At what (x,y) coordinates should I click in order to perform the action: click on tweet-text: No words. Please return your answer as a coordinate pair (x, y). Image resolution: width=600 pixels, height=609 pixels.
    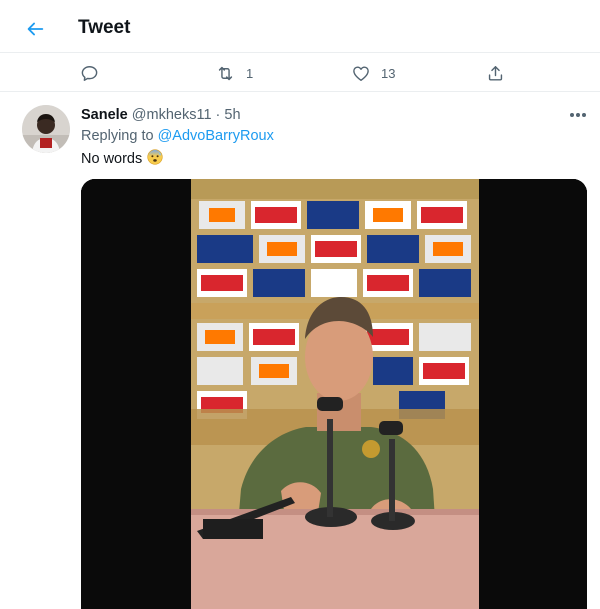
    Looking at the image, I should click on (122, 159).